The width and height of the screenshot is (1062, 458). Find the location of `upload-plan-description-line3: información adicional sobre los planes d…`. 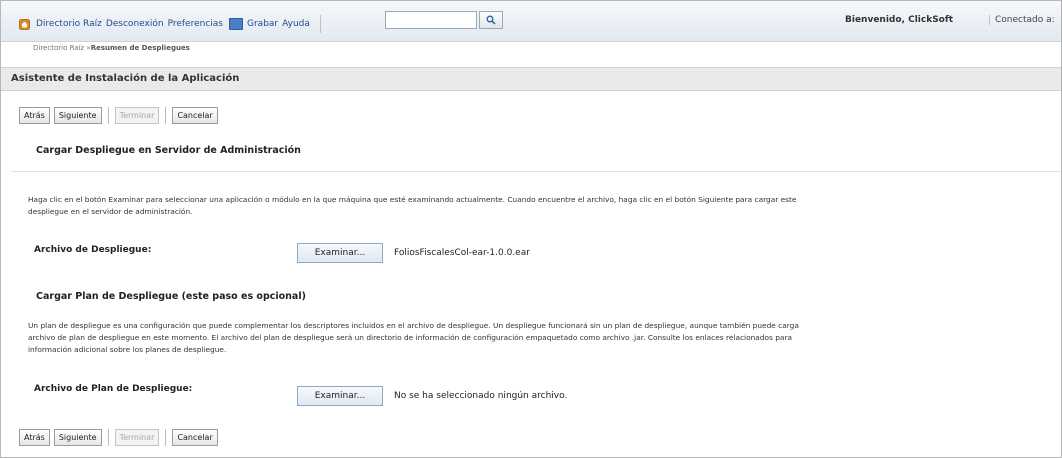

upload-plan-description-line3: información adicional sobre los planes d… is located at coordinates (127, 349).